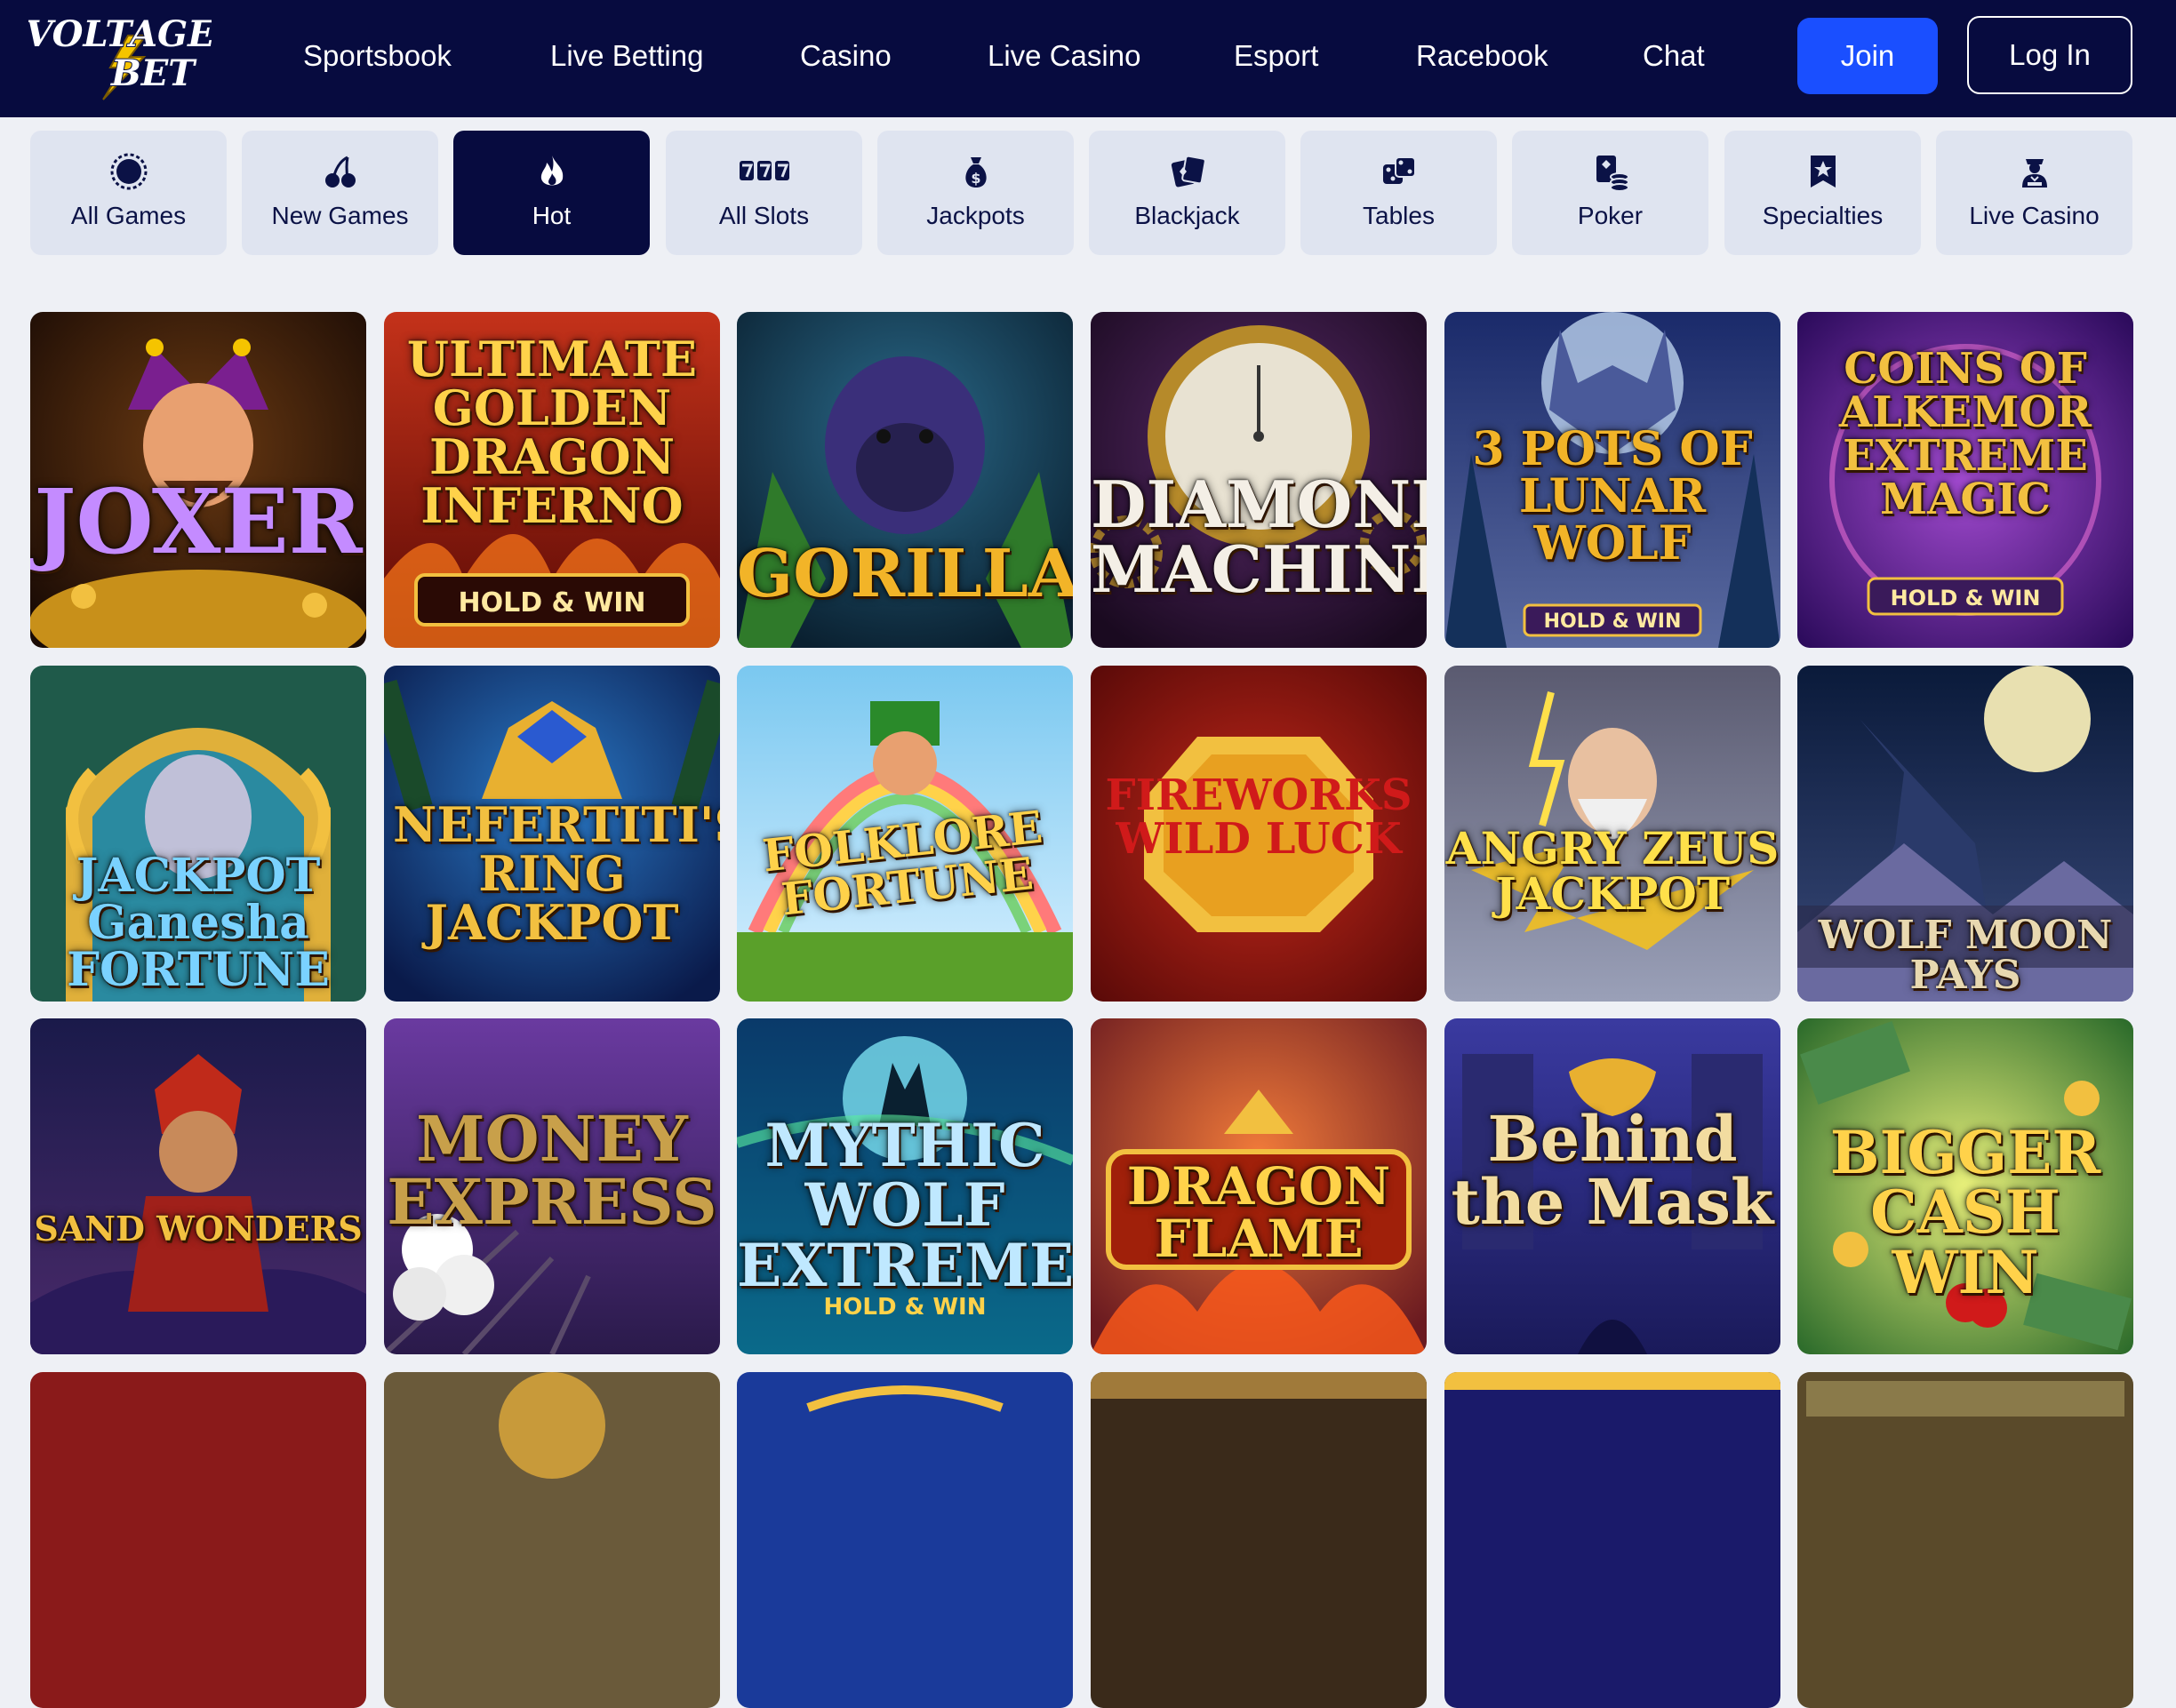 Image resolution: width=2176 pixels, height=1708 pixels. What do you see at coordinates (556, 874) in the screenshot?
I see `game-title: NEFERTITI'S RING JACKPOT` at bounding box center [556, 874].